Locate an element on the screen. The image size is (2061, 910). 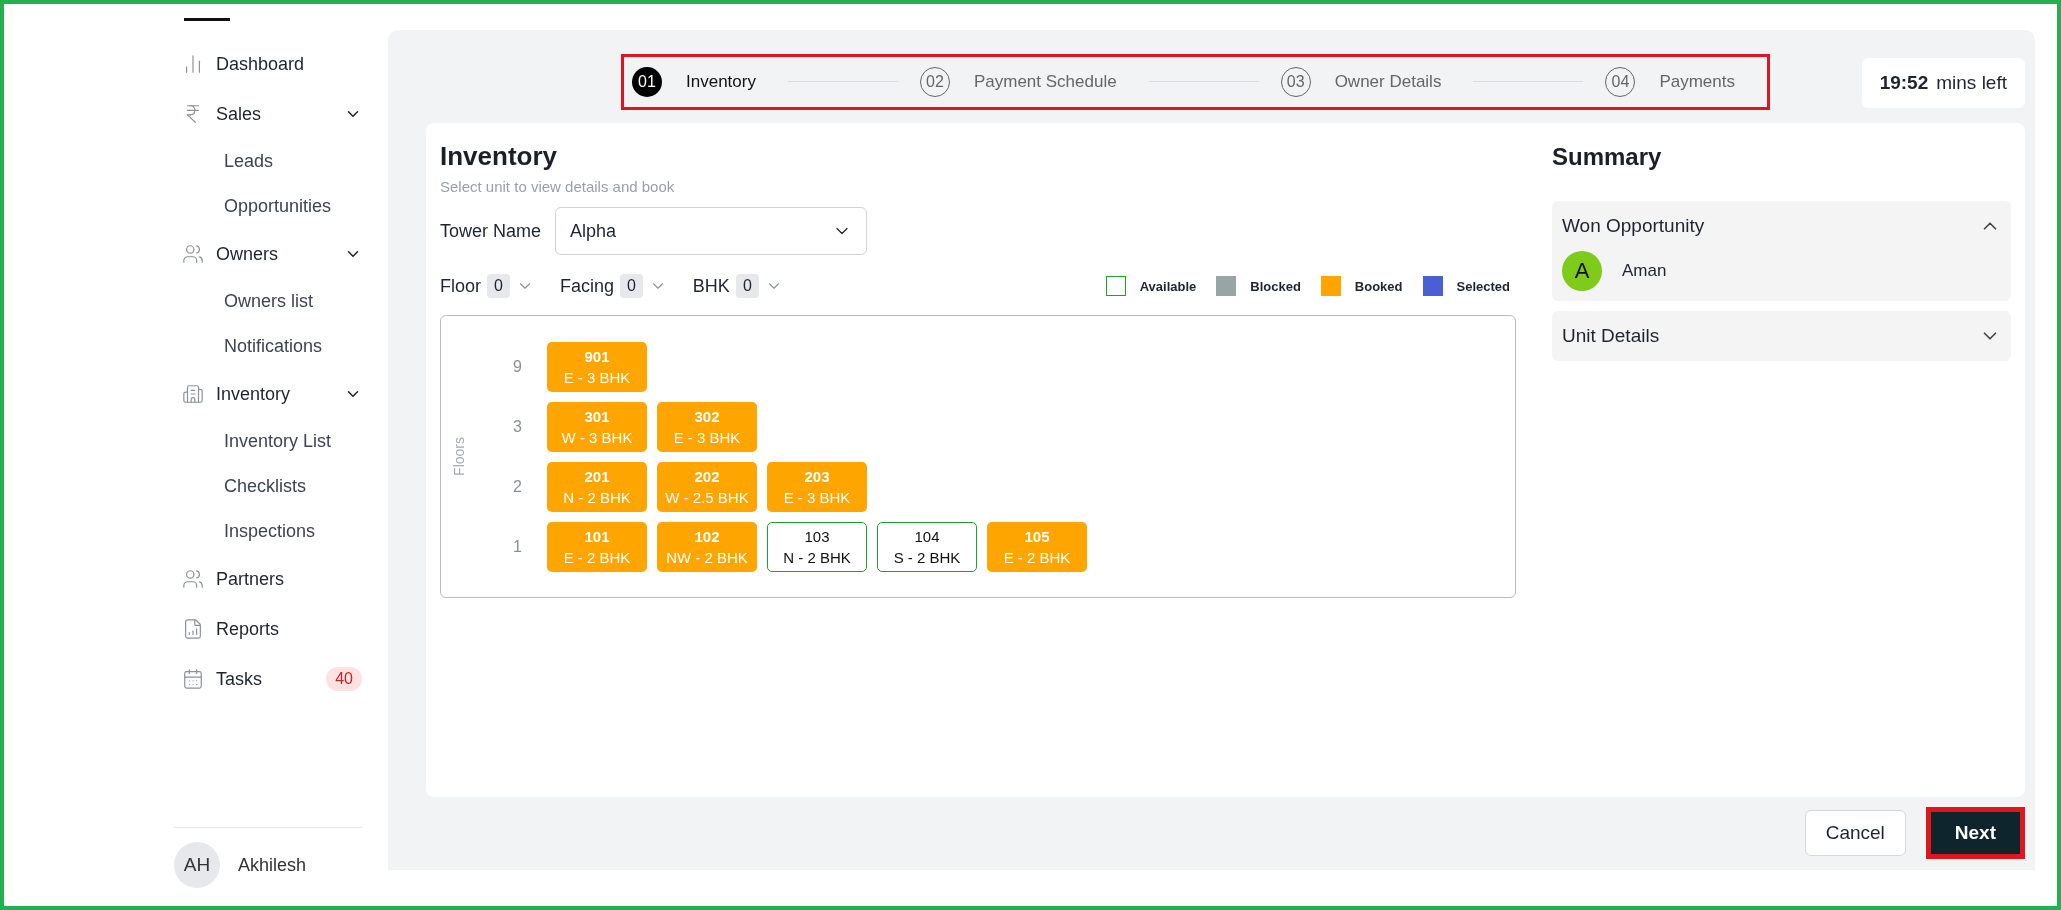
step-label: Owner Details is located at coordinates (1388, 81).